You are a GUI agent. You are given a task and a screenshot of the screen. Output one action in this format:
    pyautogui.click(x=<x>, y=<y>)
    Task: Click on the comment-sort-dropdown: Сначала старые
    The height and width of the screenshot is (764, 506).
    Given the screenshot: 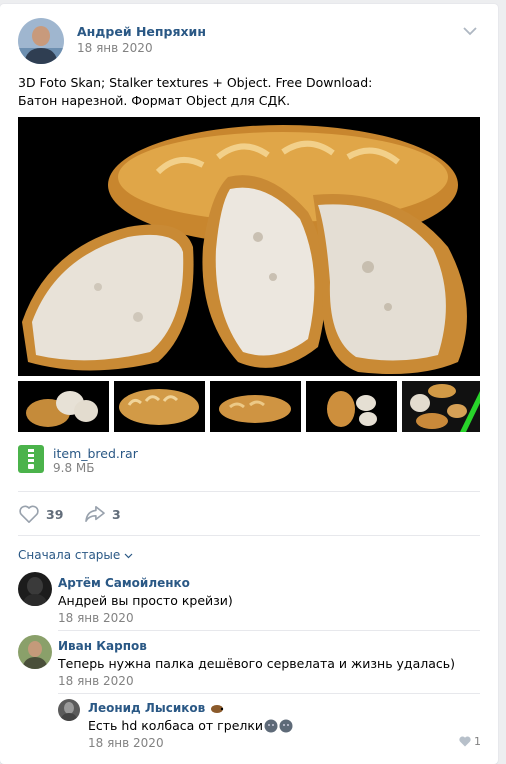 What is the action you would take?
    pyautogui.click(x=75, y=555)
    